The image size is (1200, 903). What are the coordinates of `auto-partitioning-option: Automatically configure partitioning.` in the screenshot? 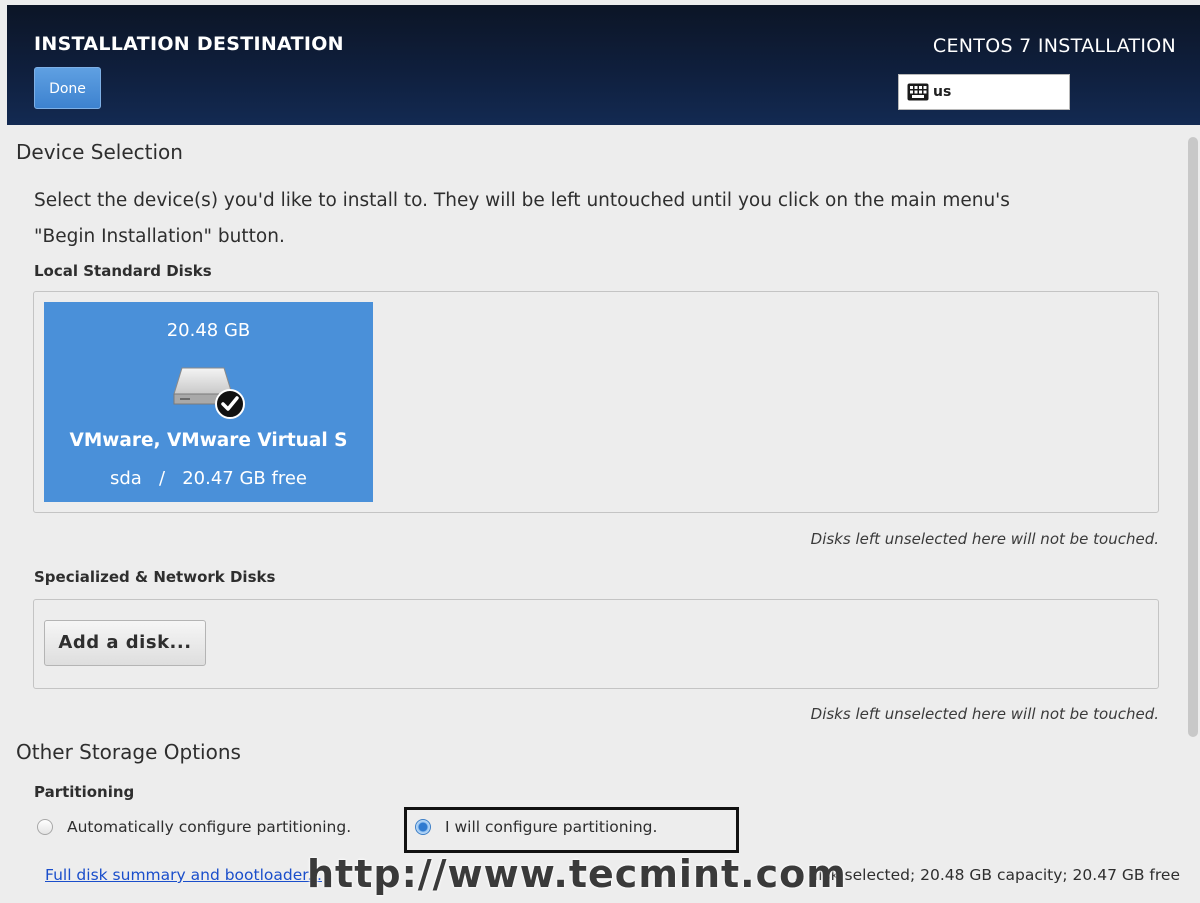 It's located at (194, 827).